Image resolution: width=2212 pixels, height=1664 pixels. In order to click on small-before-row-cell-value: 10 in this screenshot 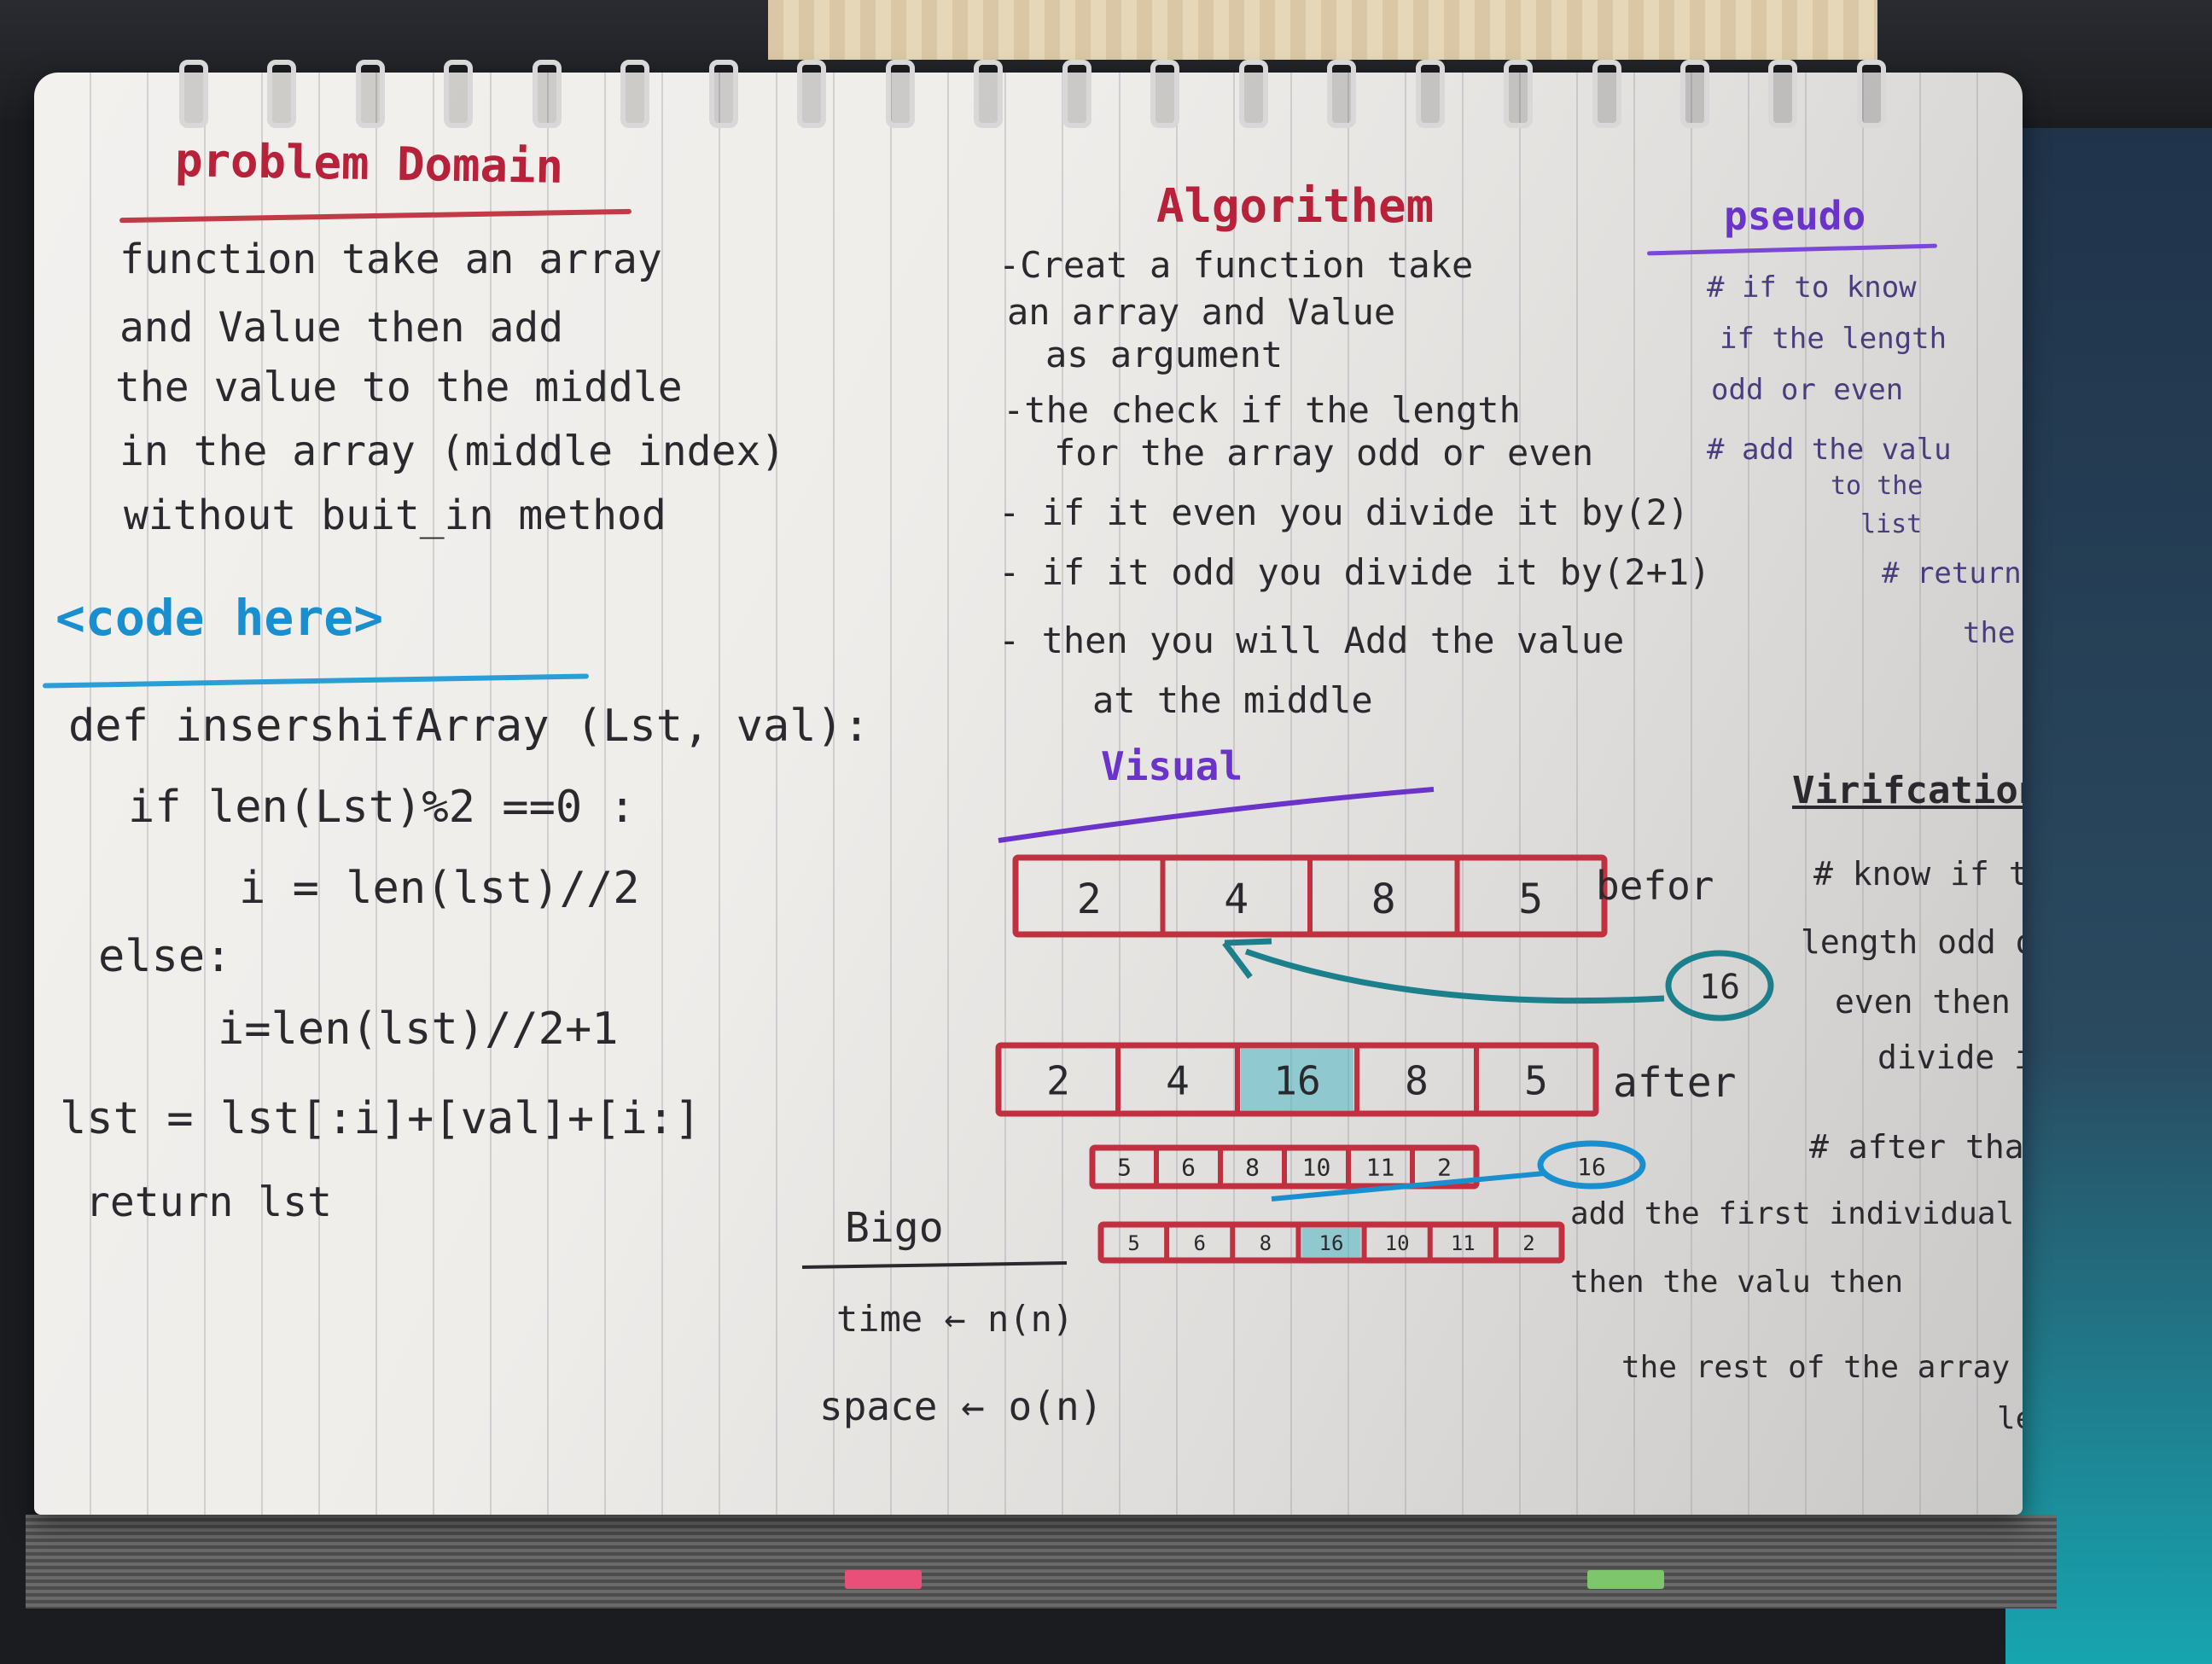, I will do `click(1316, 1167)`.